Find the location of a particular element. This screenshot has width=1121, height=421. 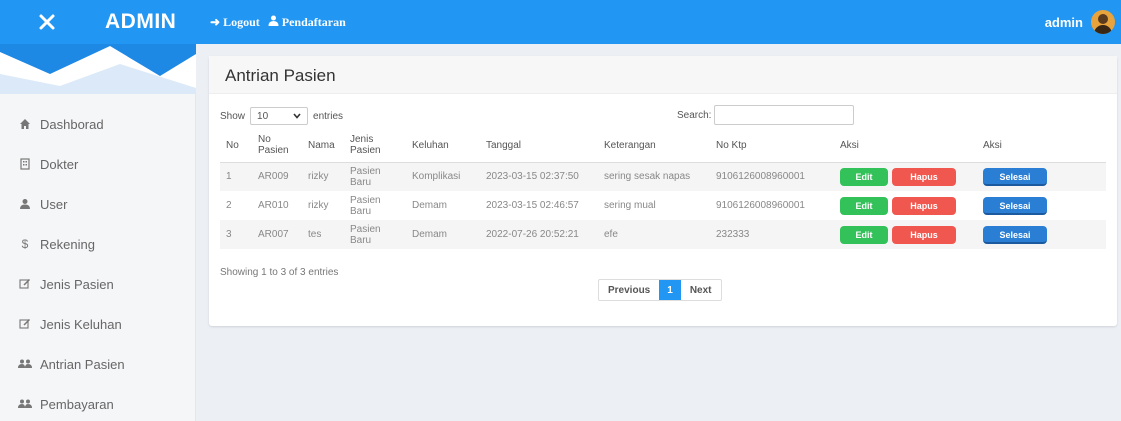

sidebar-item-user: User is located at coordinates (98, 204).